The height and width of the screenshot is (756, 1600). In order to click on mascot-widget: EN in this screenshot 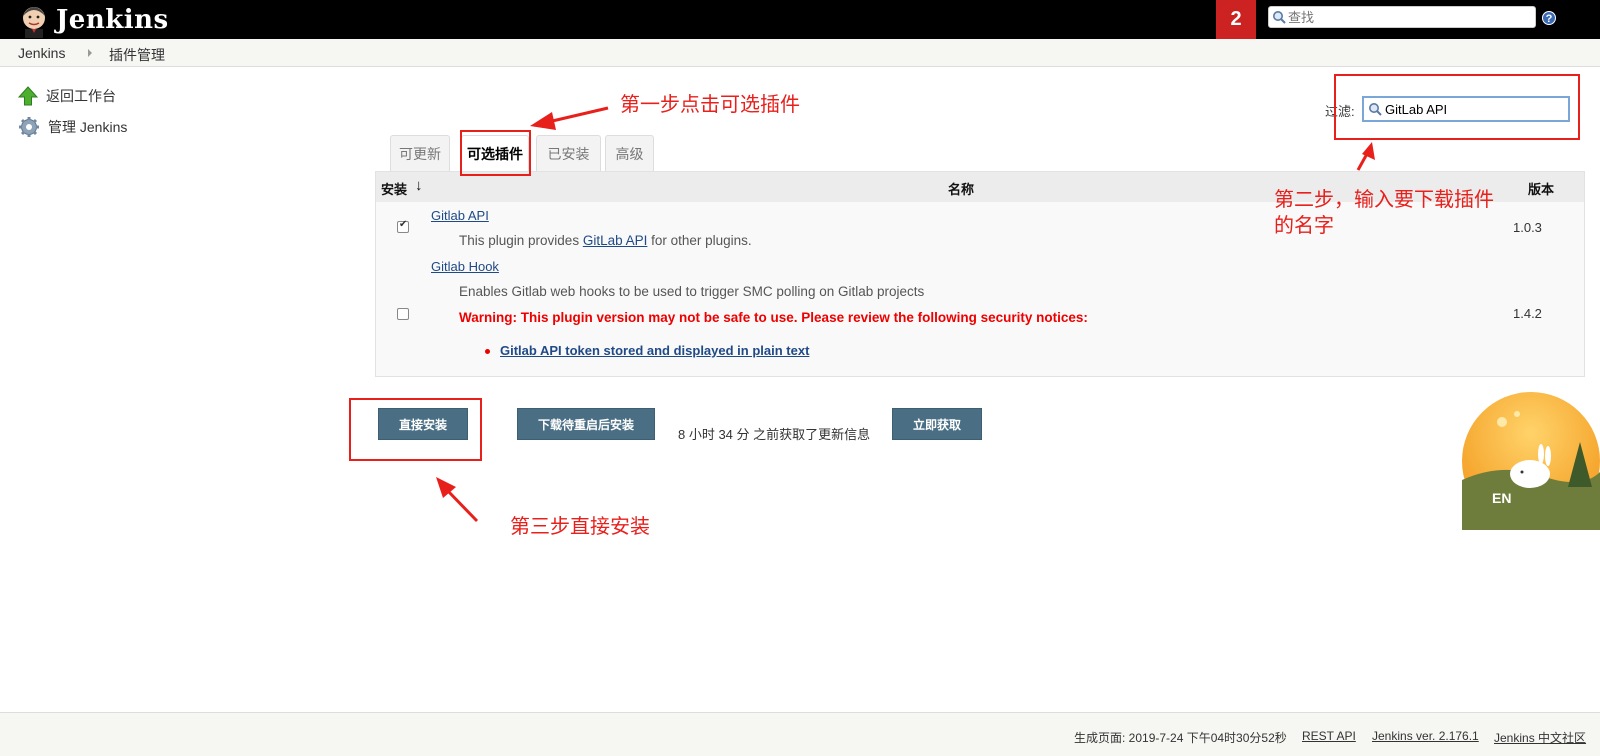, I will do `click(1531, 461)`.